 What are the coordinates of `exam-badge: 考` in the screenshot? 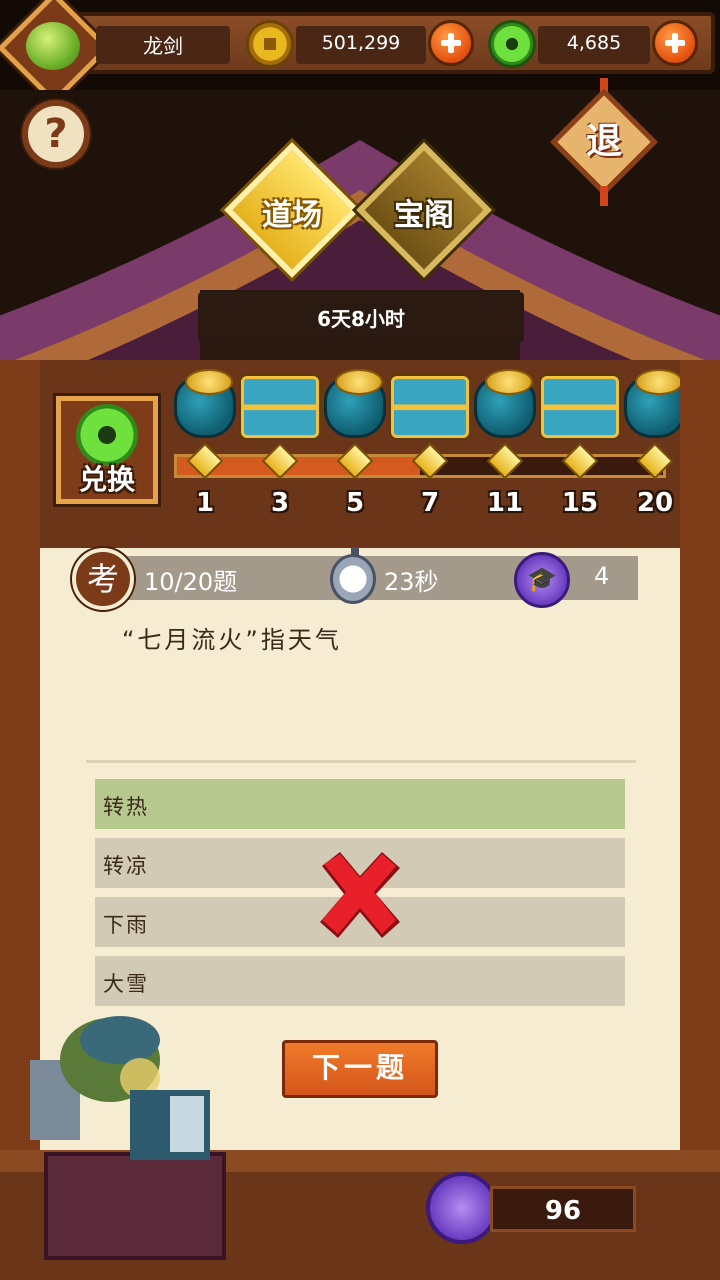 It's located at (103, 579).